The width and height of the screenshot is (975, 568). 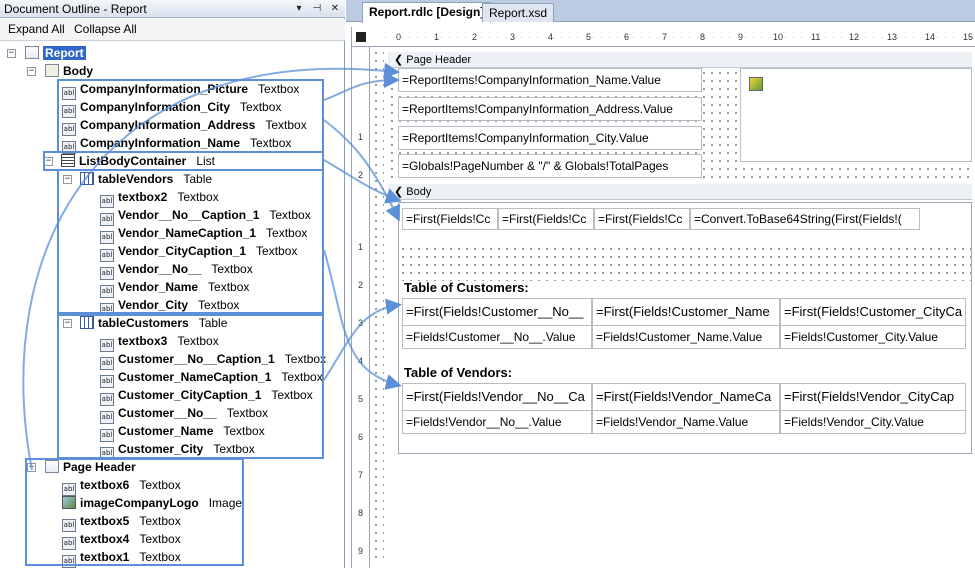 I want to click on tree-node-image: imageCompanyLogo Image, so click(x=152, y=503).